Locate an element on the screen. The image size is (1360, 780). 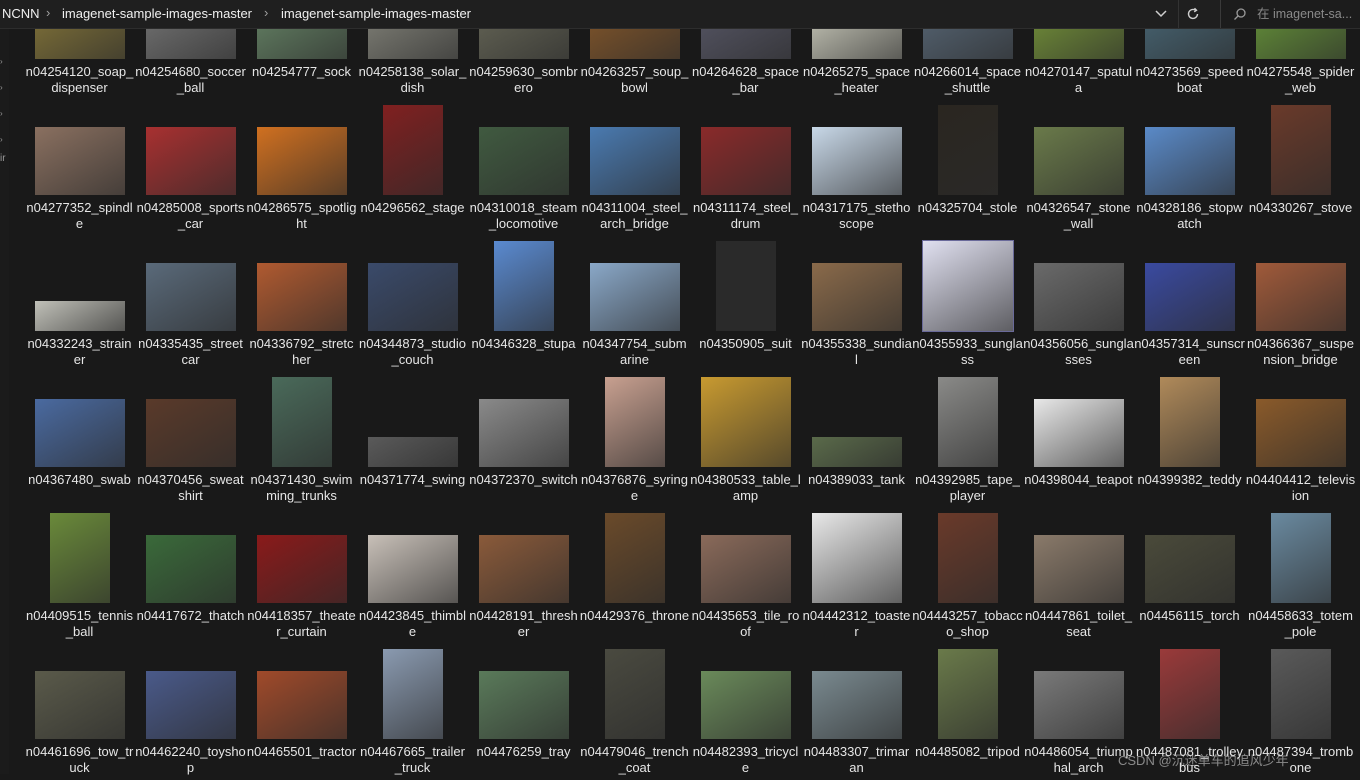
file-item: n04399382_teddy is located at coordinates (1189, 440).